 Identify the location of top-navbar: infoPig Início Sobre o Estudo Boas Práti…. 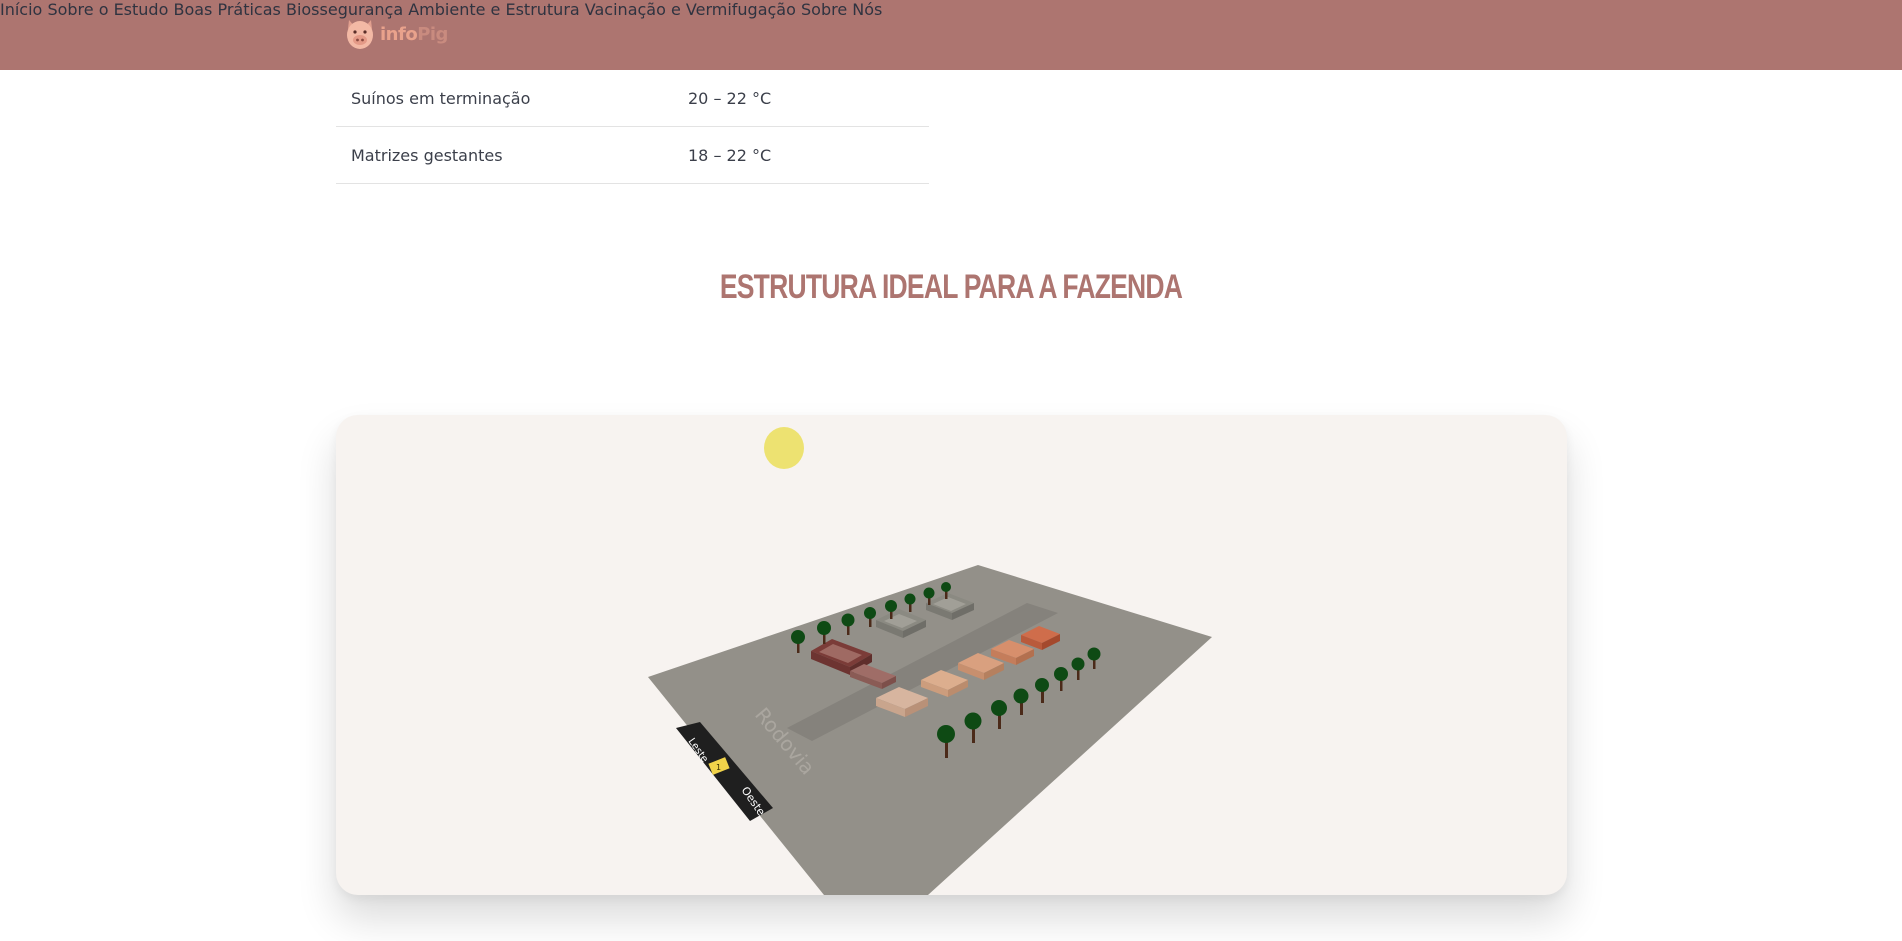
(951, 35).